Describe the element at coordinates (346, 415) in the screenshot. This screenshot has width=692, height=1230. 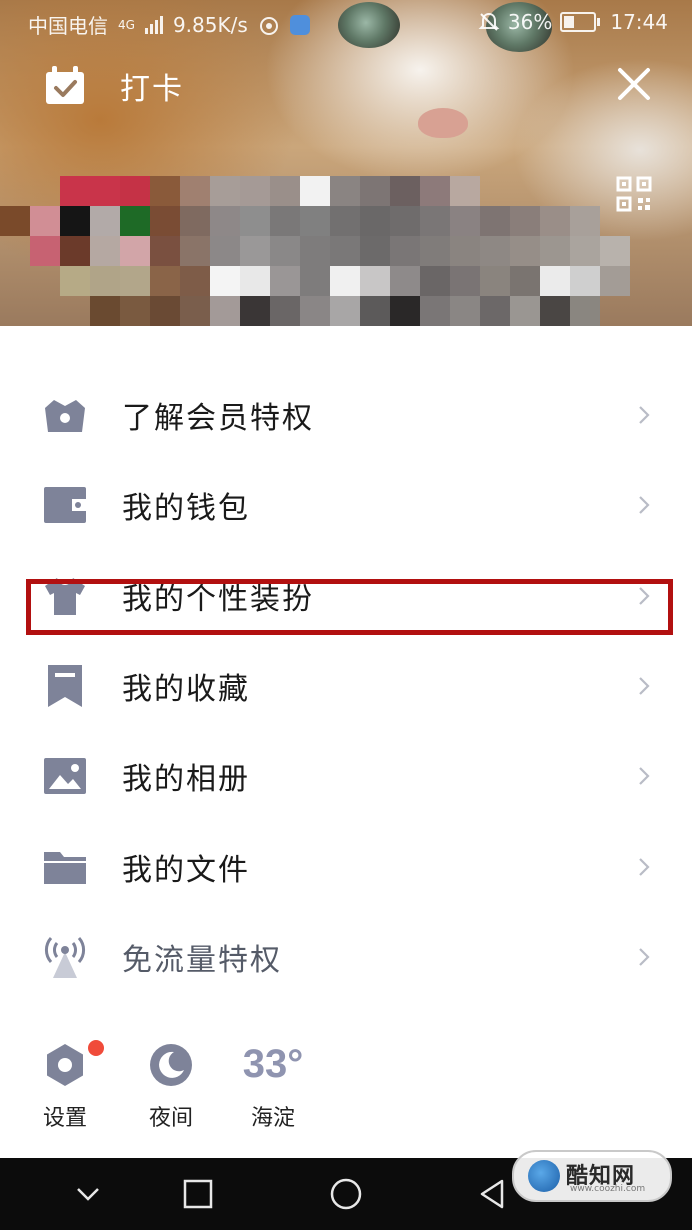
I see `menu-item-vip-privileges: 了解会员特权` at that location.